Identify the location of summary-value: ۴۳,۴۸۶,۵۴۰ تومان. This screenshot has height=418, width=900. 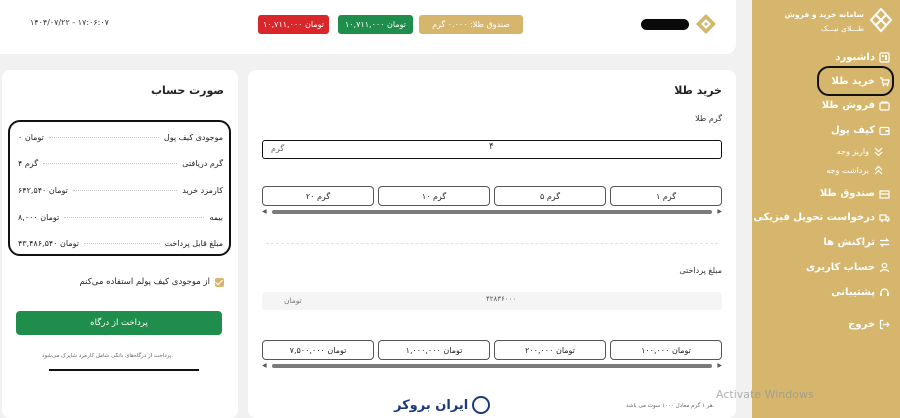
(48, 243).